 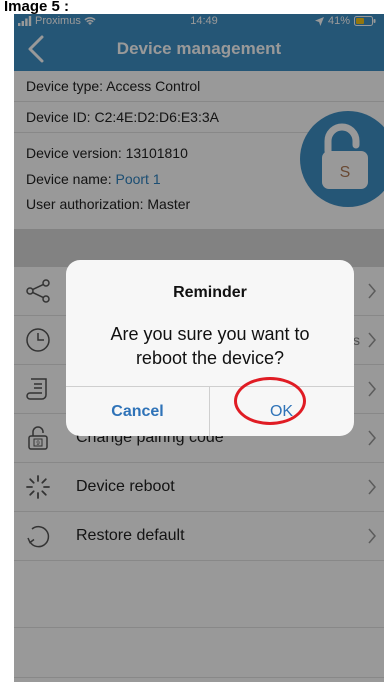 I want to click on dialog-title: Reminder, so click(x=210, y=292).